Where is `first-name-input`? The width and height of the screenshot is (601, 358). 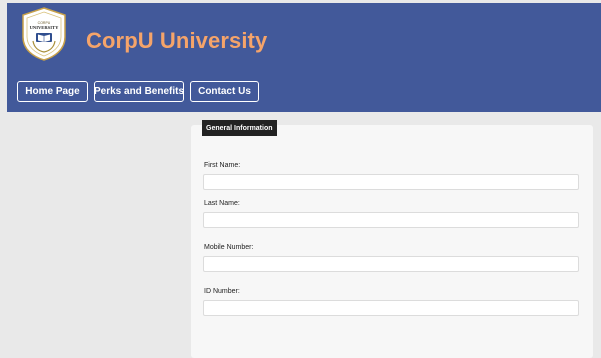 first-name-input is located at coordinates (391, 182).